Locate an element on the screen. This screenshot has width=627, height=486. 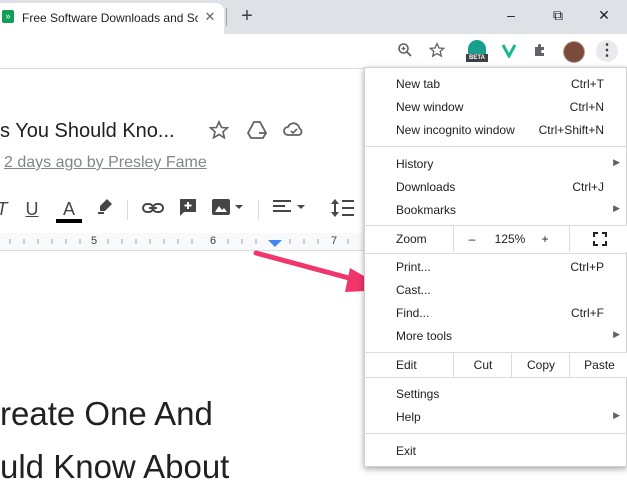
menu-item-label: New incognito window is located at coordinates (455, 130).